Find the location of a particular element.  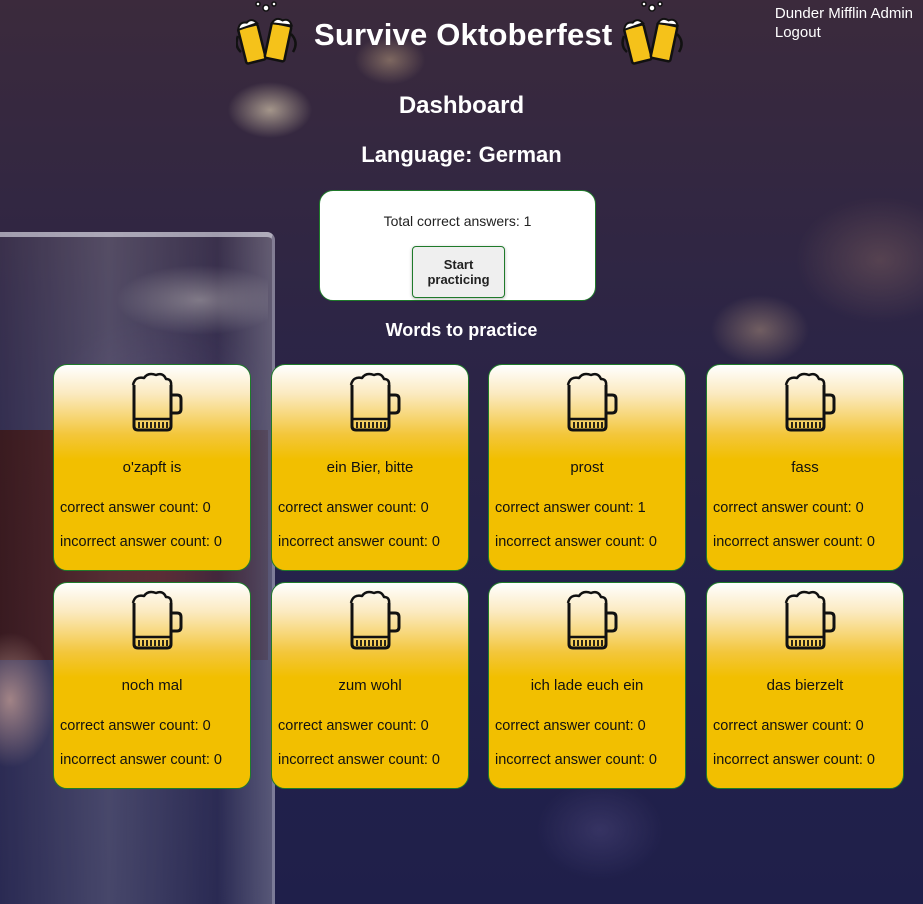

word-label: ein Bier, bitte is located at coordinates (370, 467).